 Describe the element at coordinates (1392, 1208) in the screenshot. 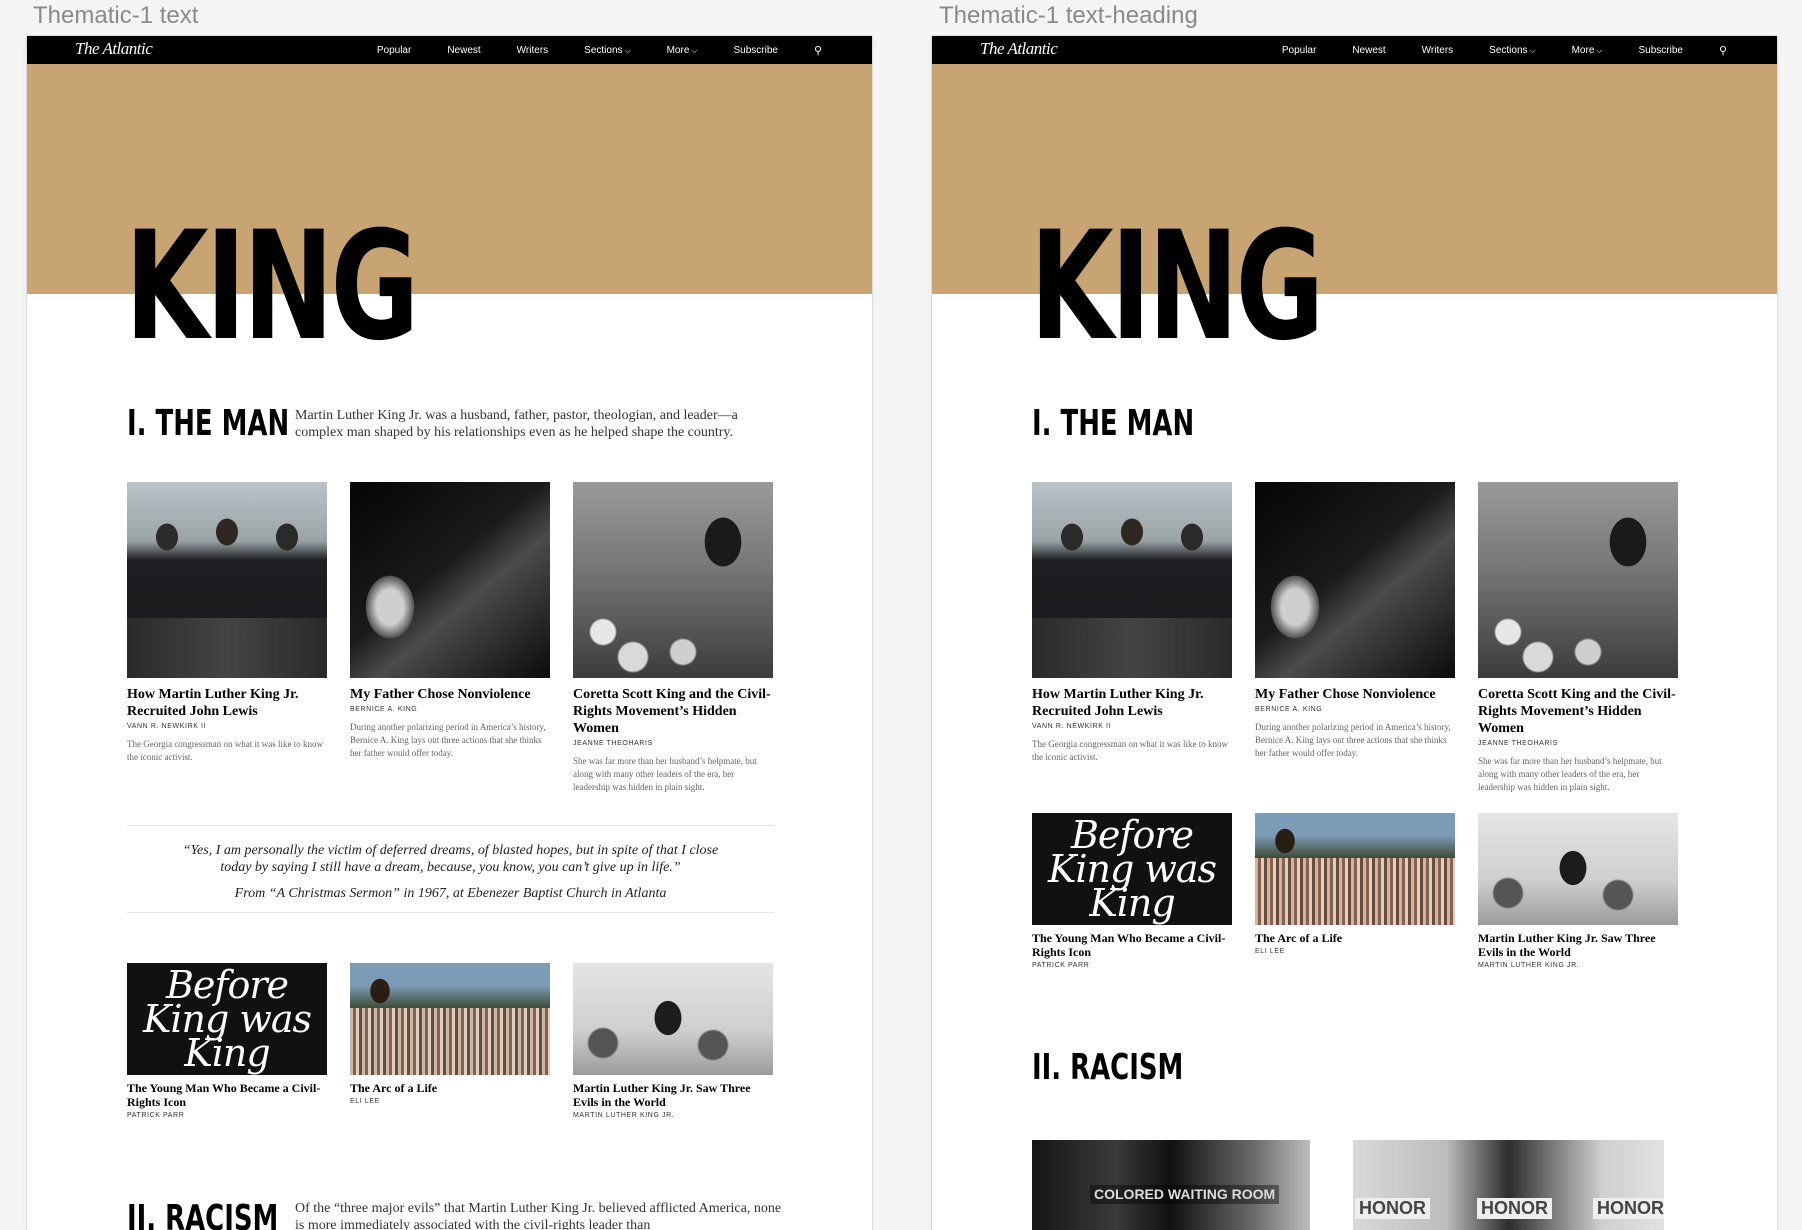

I see `photo-sign-text: HONOR` at that location.